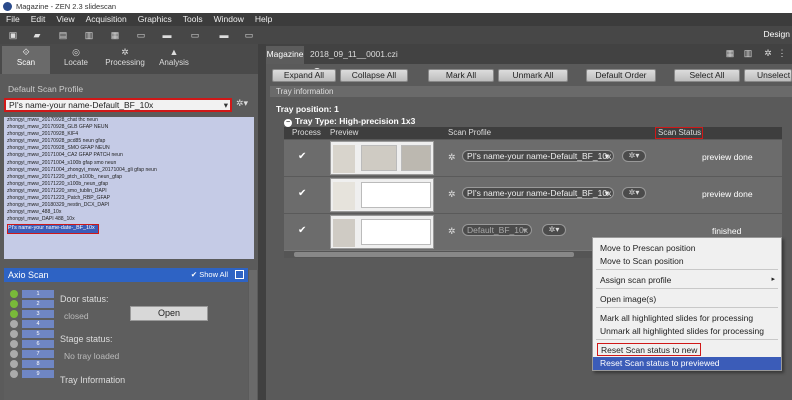 The image size is (792, 400). I want to click on popout-icon, so click(239, 274).